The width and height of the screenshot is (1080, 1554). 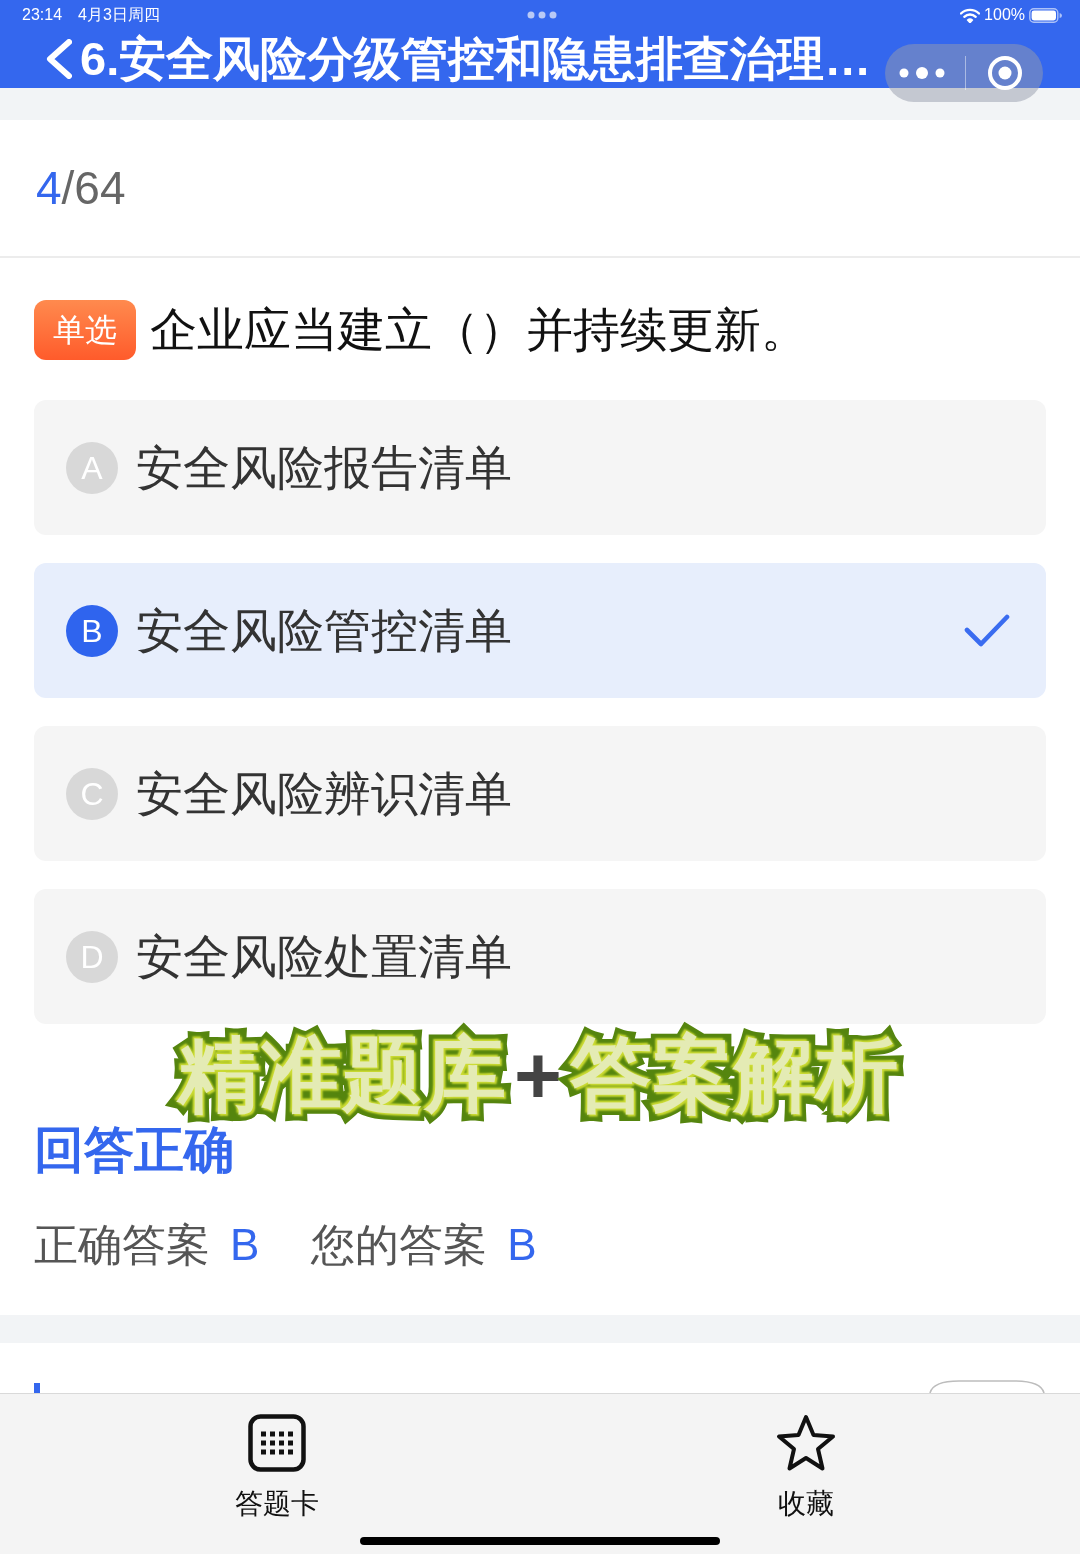 I want to click on question-counter: 4/64, so click(x=81, y=188).